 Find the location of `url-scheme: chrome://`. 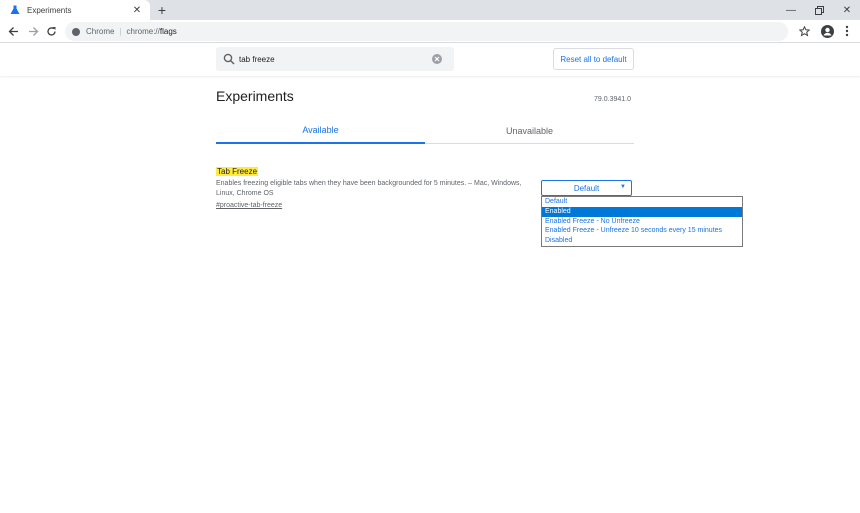

url-scheme: chrome:// is located at coordinates (143, 31).